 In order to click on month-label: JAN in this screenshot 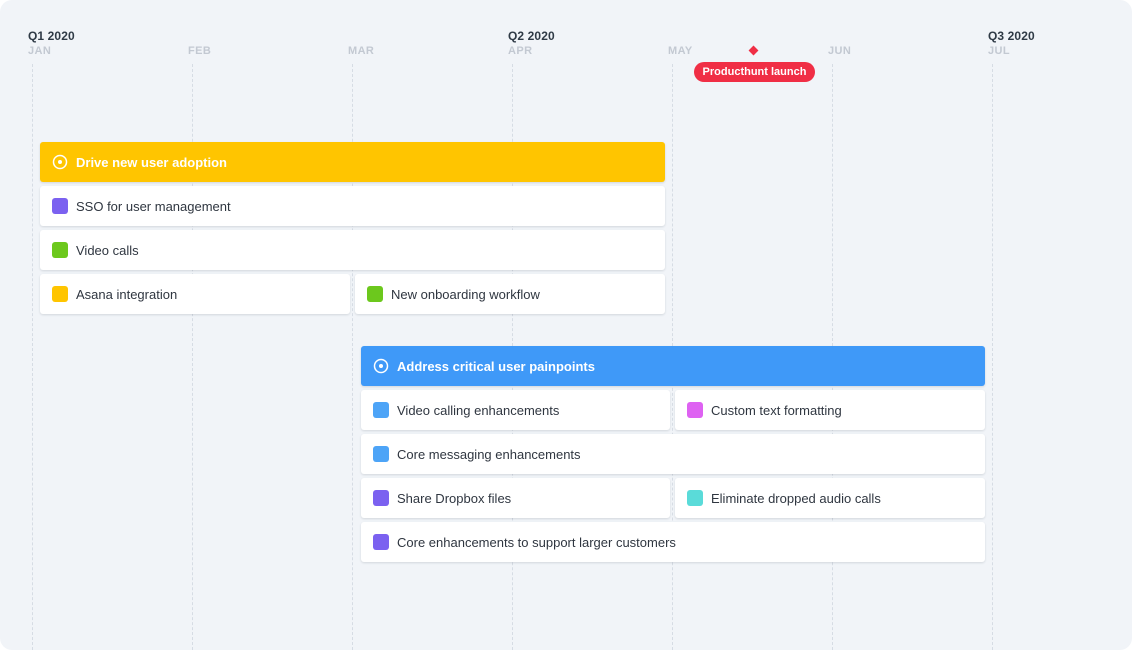, I will do `click(40, 51)`.